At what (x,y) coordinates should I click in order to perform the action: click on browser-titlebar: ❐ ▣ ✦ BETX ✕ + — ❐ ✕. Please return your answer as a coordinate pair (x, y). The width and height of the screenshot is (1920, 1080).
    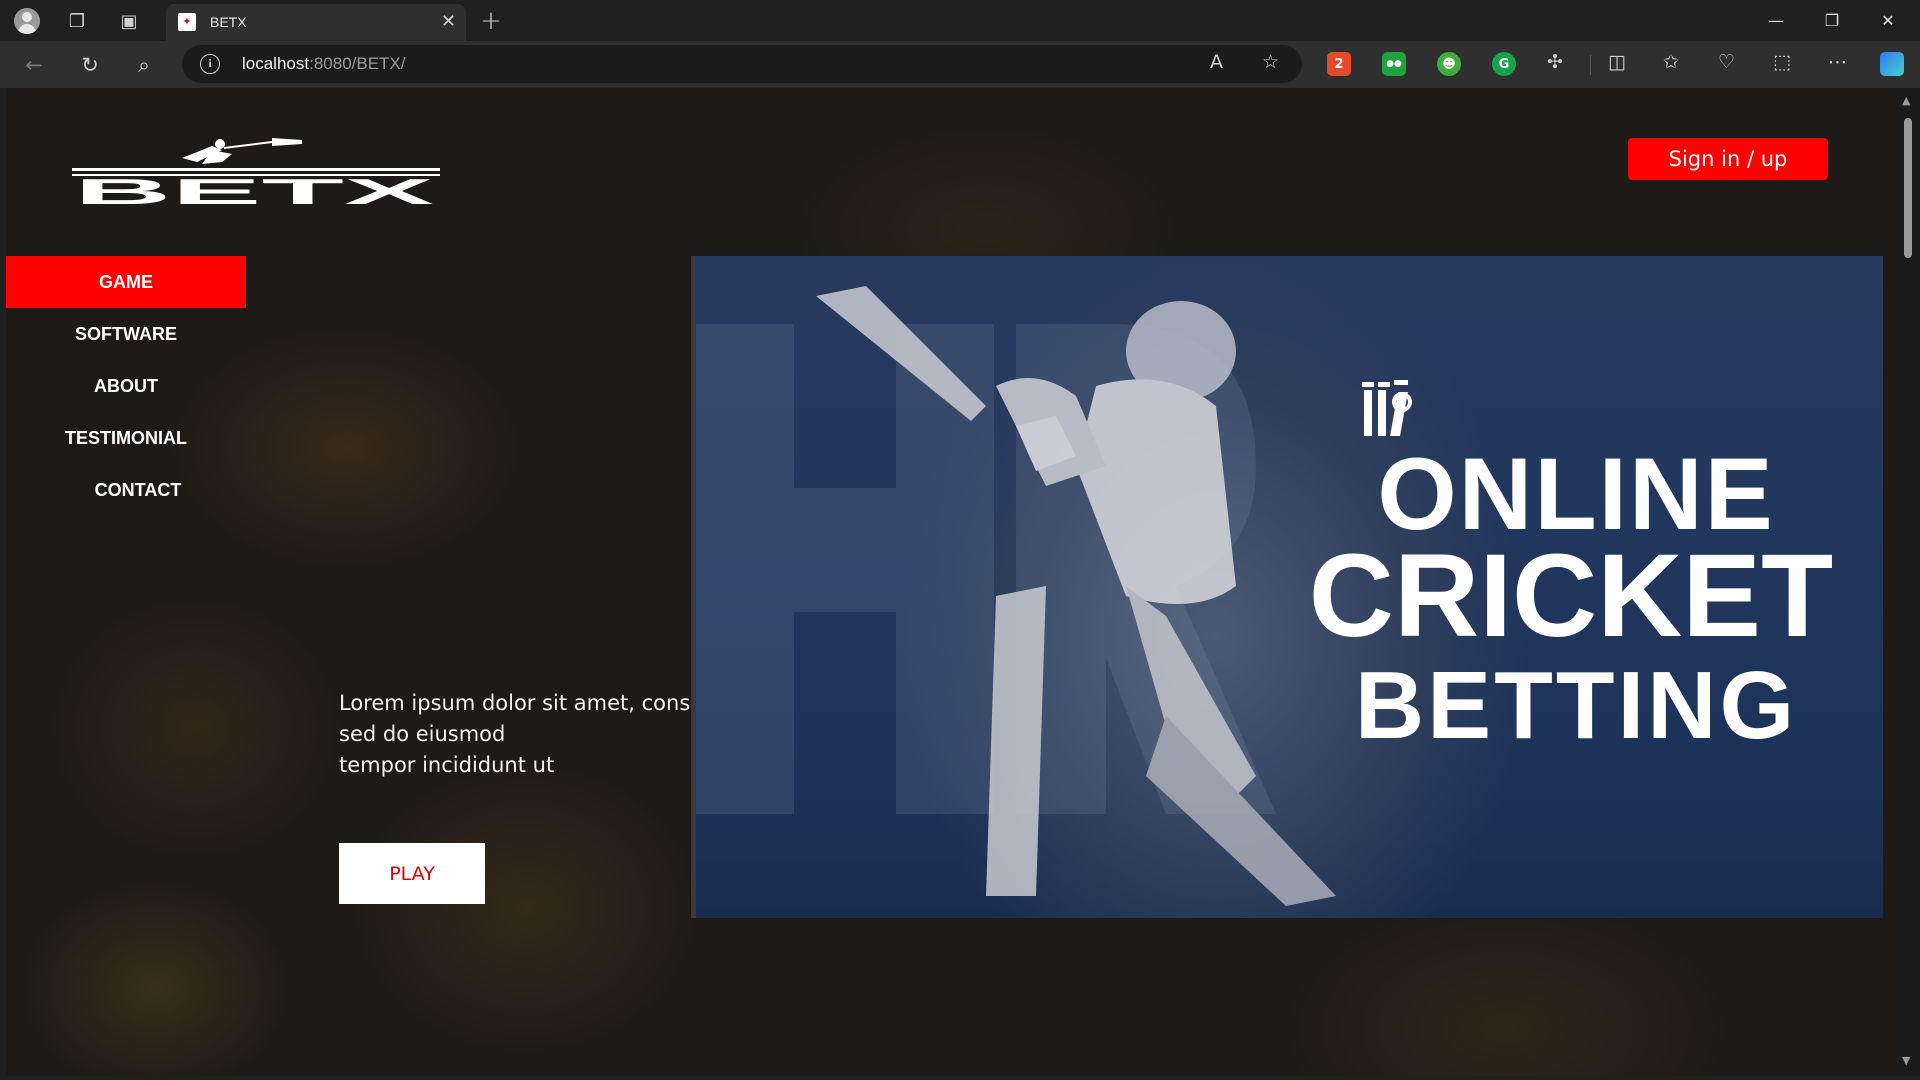
    Looking at the image, I should click on (960, 20).